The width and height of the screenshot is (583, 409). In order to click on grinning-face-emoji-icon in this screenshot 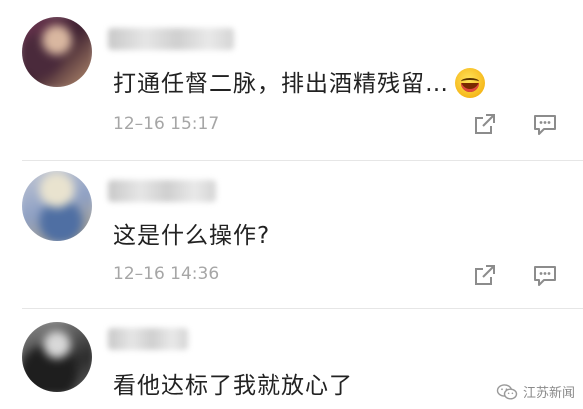, I will do `click(470, 82)`.